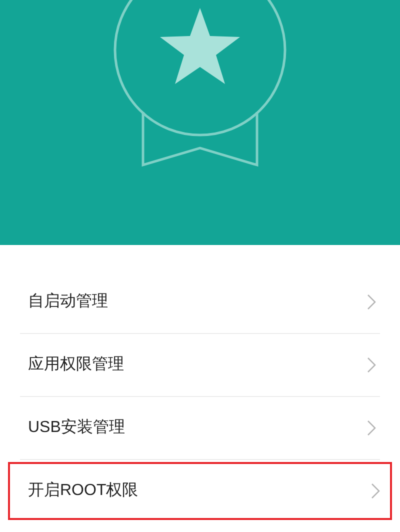 This screenshot has width=400, height=532. Describe the element at coordinates (83, 490) in the screenshot. I see `row-label: 开启ROOT权限` at that location.